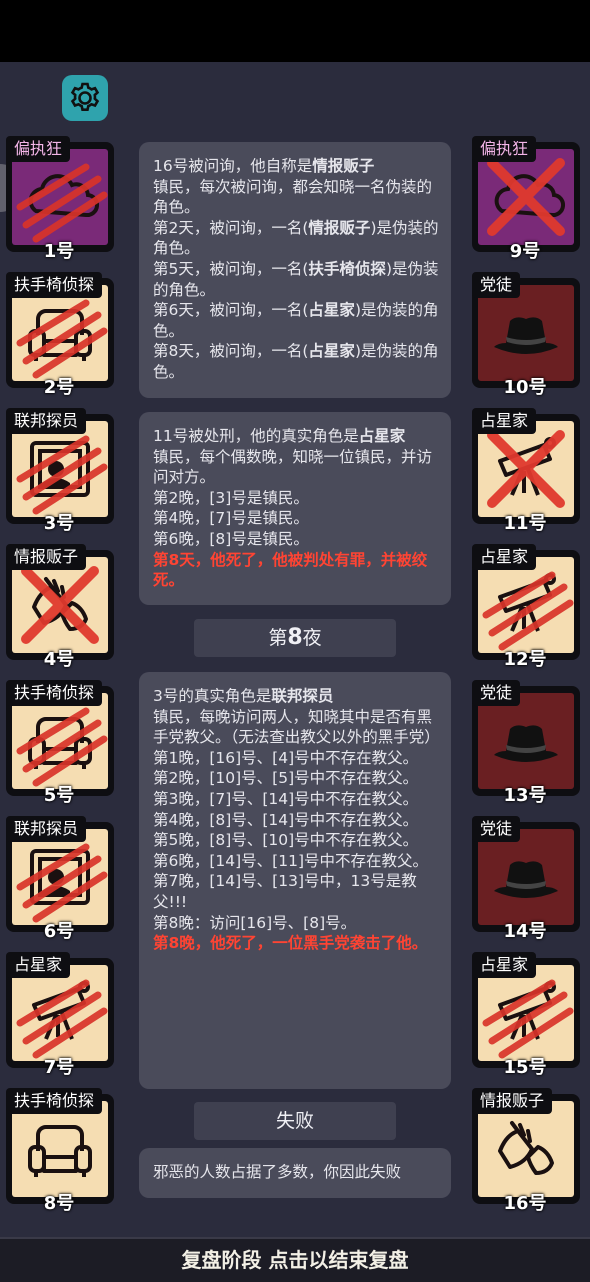 The height and width of the screenshot is (1282, 590). I want to click on log-line: 第2晚，[3]号是镇民。, so click(231, 497).